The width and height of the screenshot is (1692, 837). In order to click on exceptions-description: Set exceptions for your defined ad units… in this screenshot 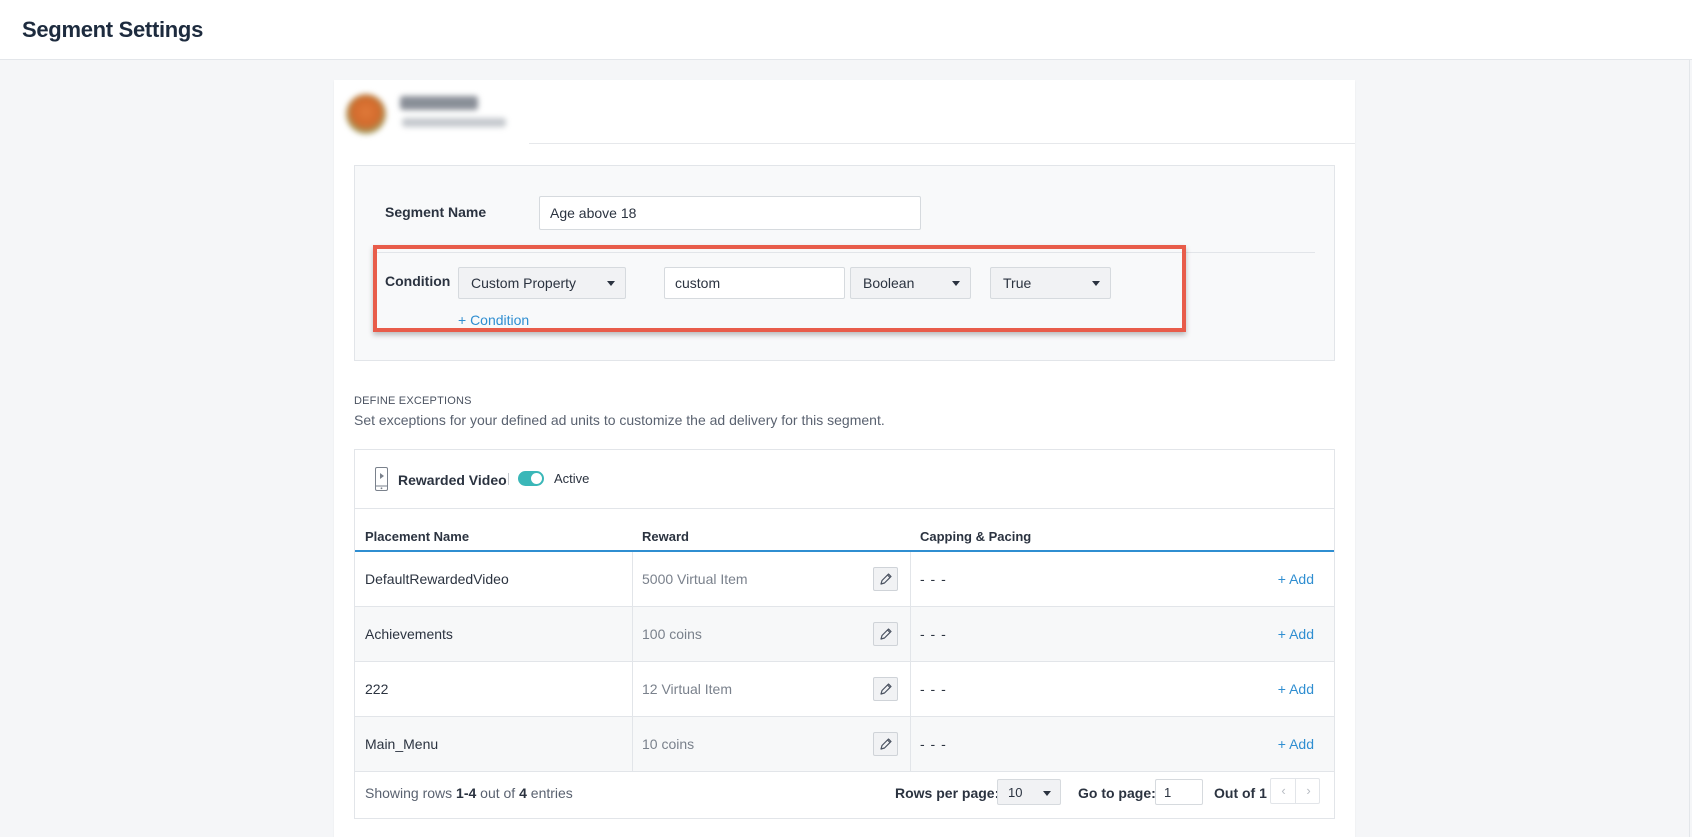, I will do `click(619, 420)`.